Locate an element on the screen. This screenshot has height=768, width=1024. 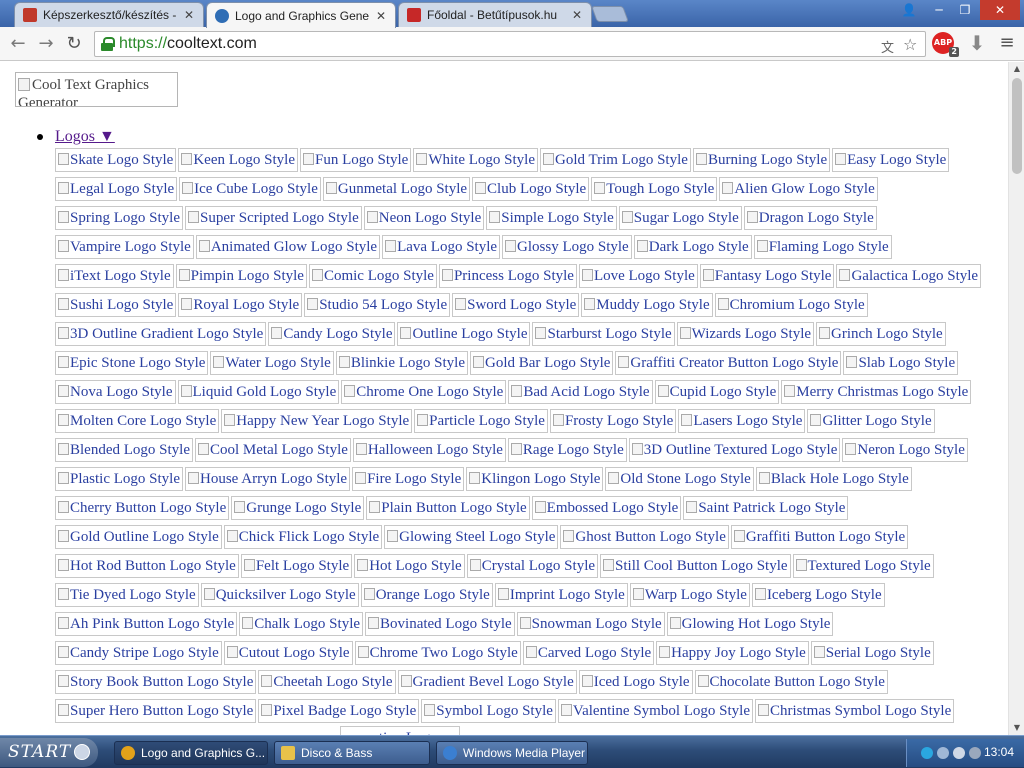
forward-icon: → is located at coordinates (46, 44).